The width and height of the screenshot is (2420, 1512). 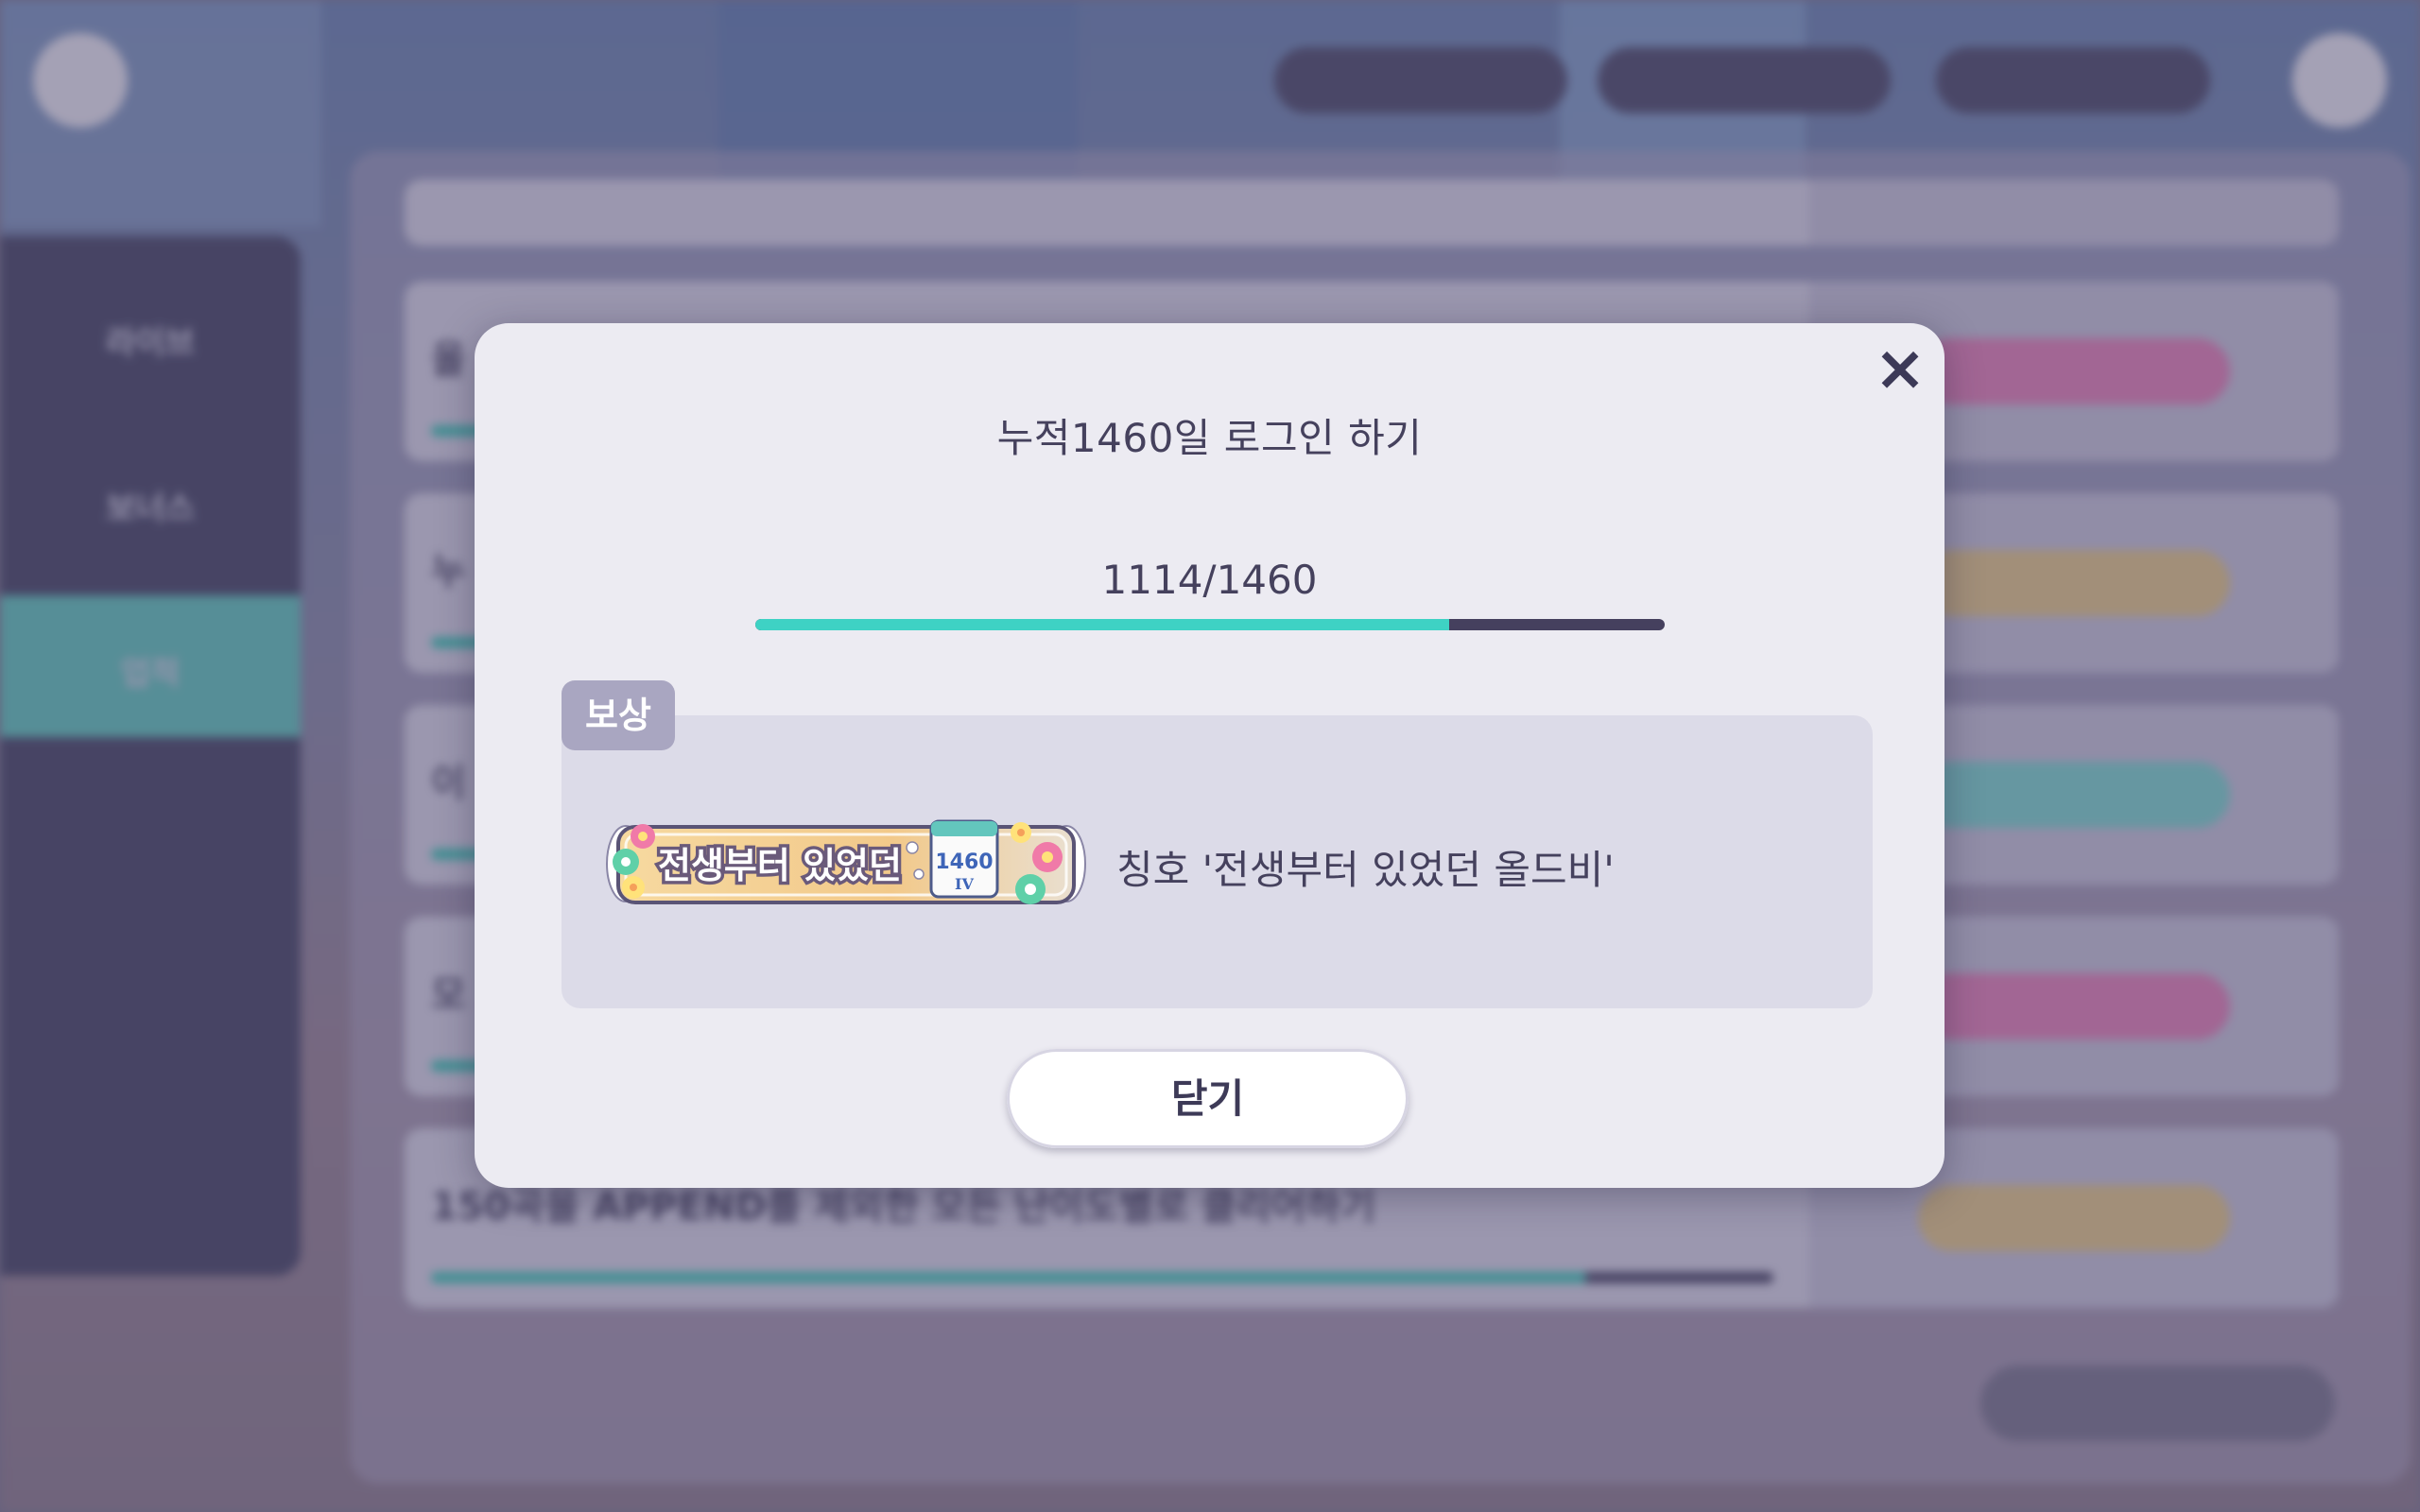 I want to click on reward-tag: 보상, so click(x=618, y=715).